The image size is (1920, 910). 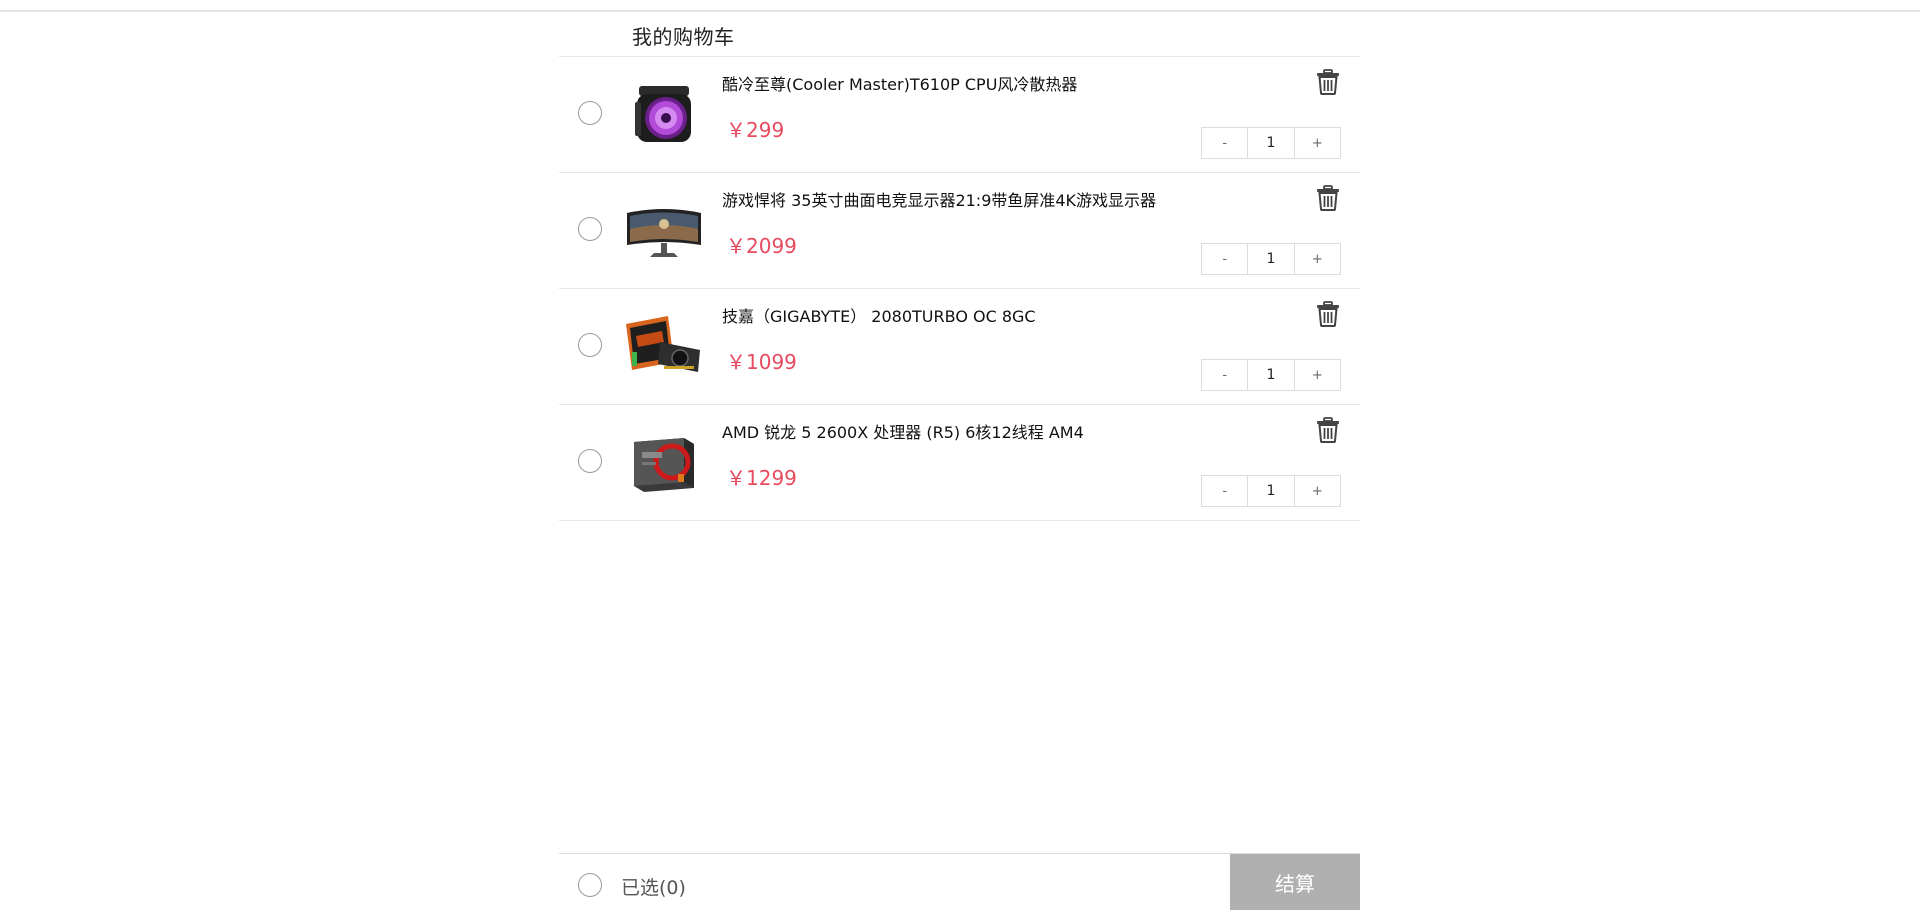 I want to click on selected-count: 已选(0), so click(x=653, y=888).